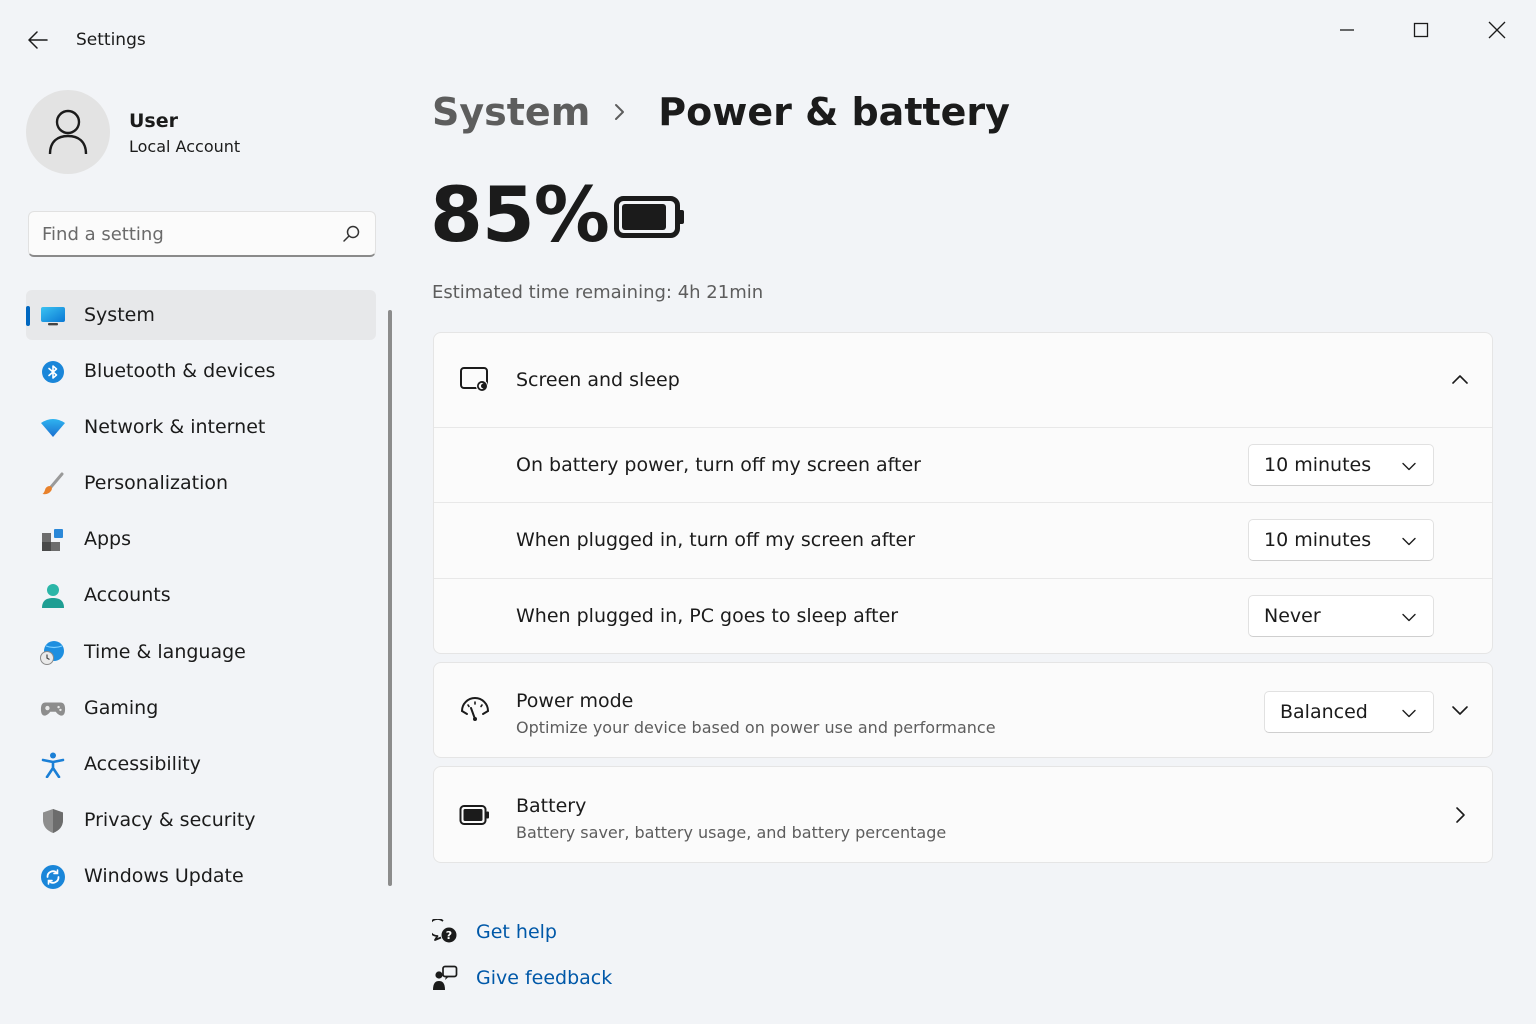 This screenshot has width=1536, height=1024. What do you see at coordinates (53, 596) in the screenshot?
I see `accounts-person-icon` at bounding box center [53, 596].